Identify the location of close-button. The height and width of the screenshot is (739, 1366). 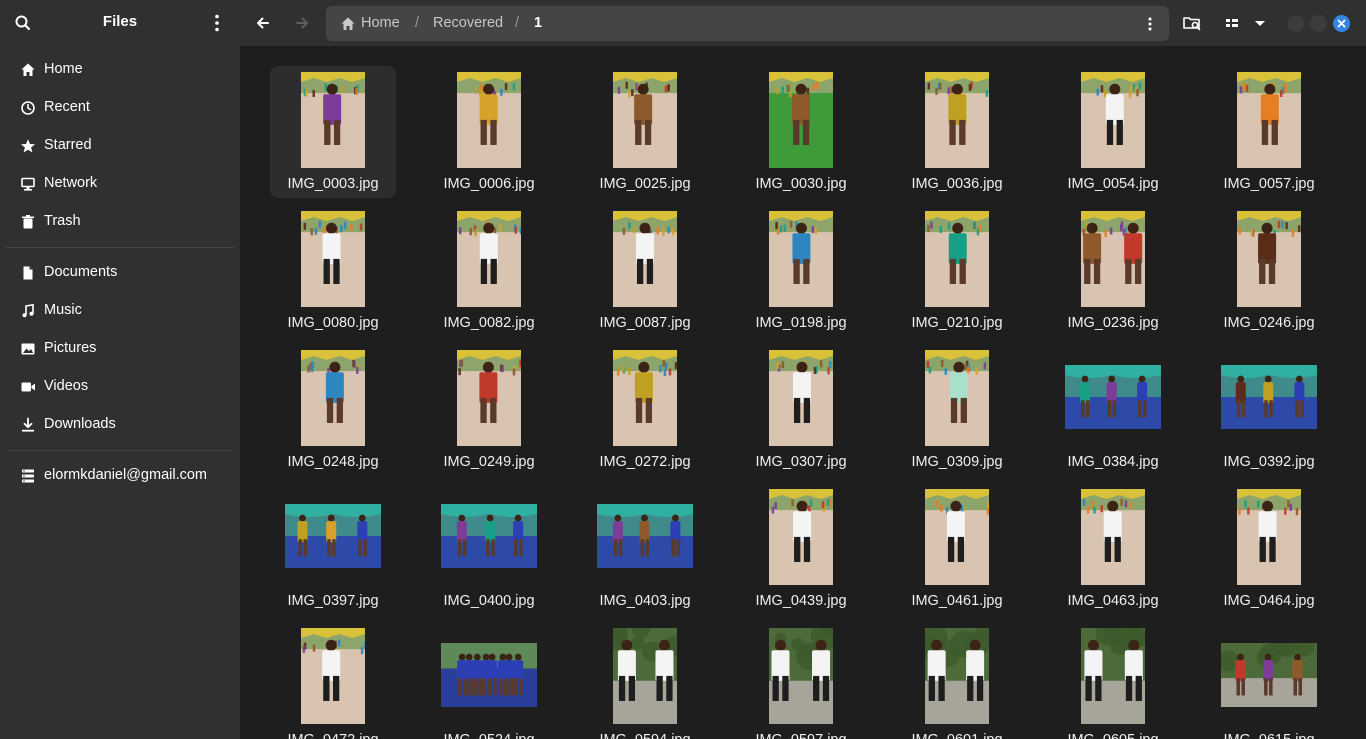
(1341, 23).